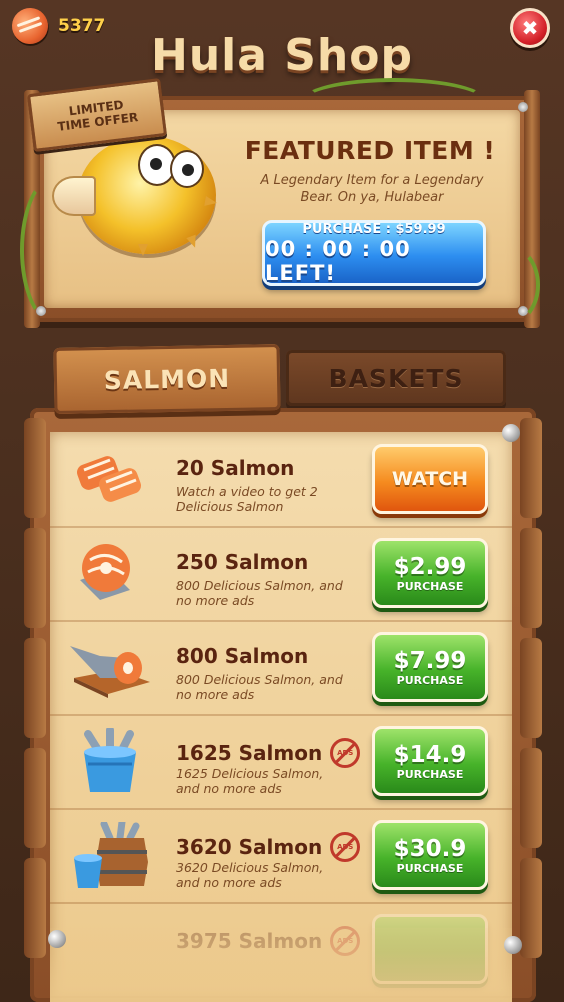 Image resolution: width=564 pixels, height=1002 pixels. I want to click on item-title: 20 Salmon, so click(235, 468).